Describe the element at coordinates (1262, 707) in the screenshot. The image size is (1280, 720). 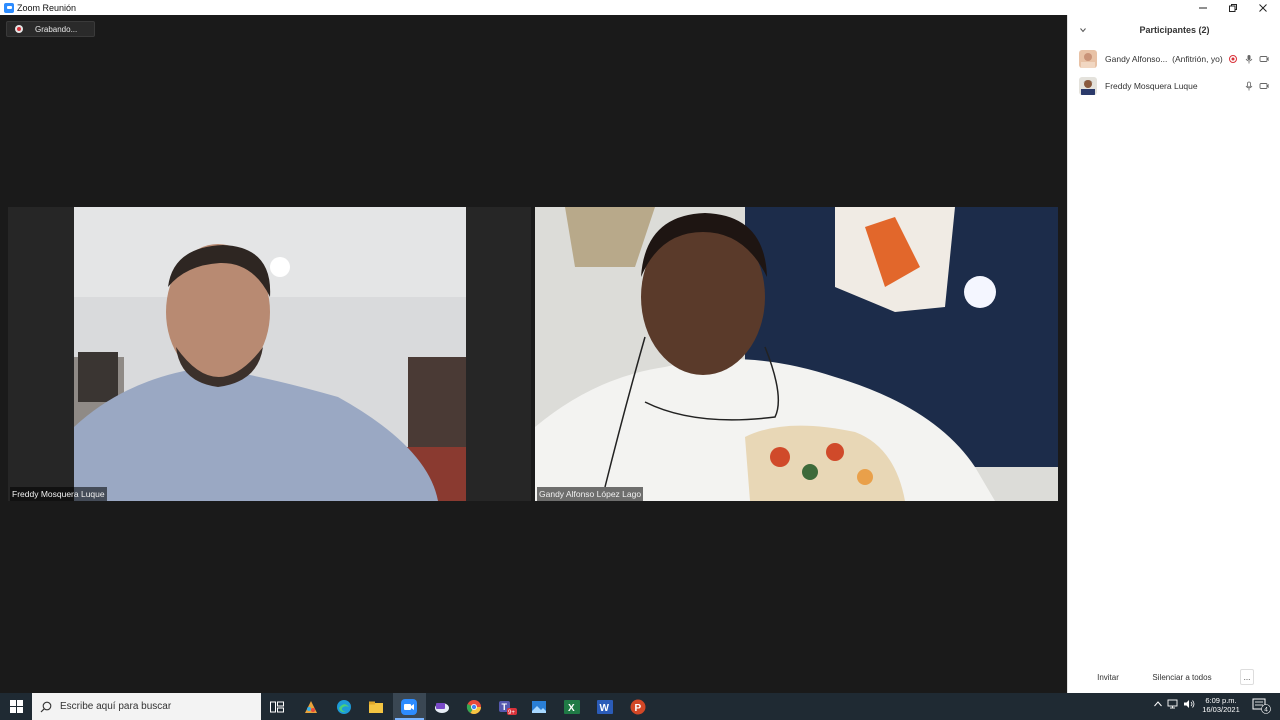
I see `notification-center-icon: 4` at that location.